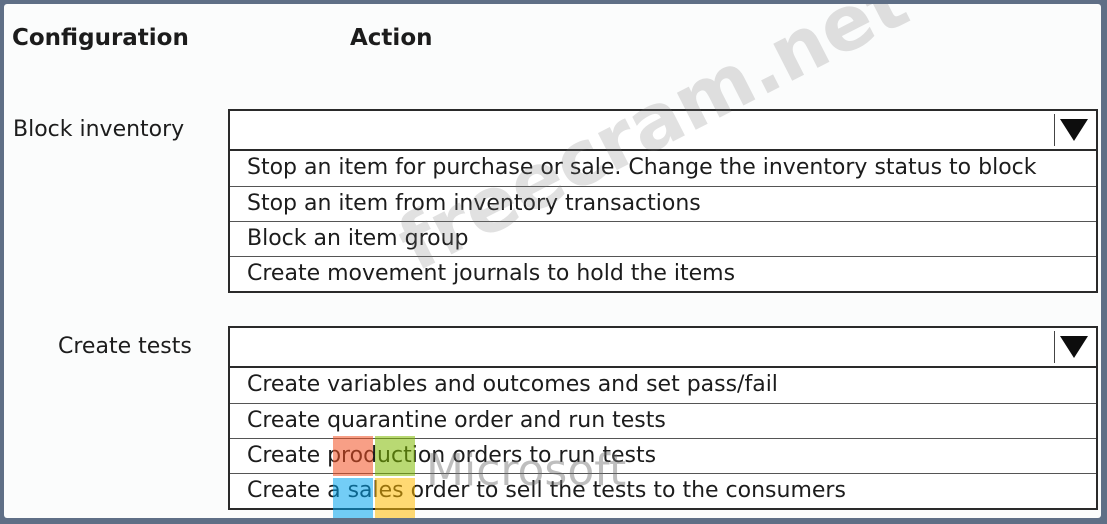 This screenshot has height=524, width=1107. I want to click on block-inventory-option-2: Stop an item from inventory transactions, so click(663, 203).